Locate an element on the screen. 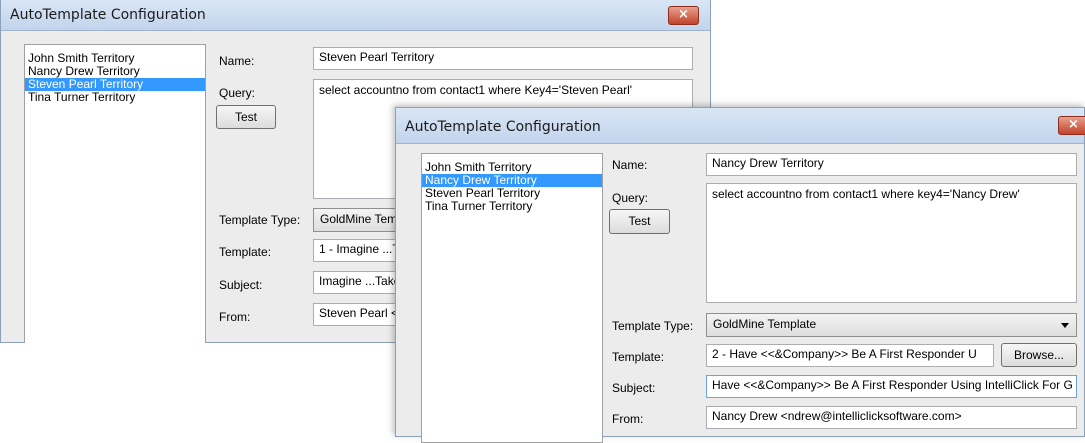 This screenshot has width=1085, height=443. front-template-type-select: GoldMine Template is located at coordinates (891, 325).